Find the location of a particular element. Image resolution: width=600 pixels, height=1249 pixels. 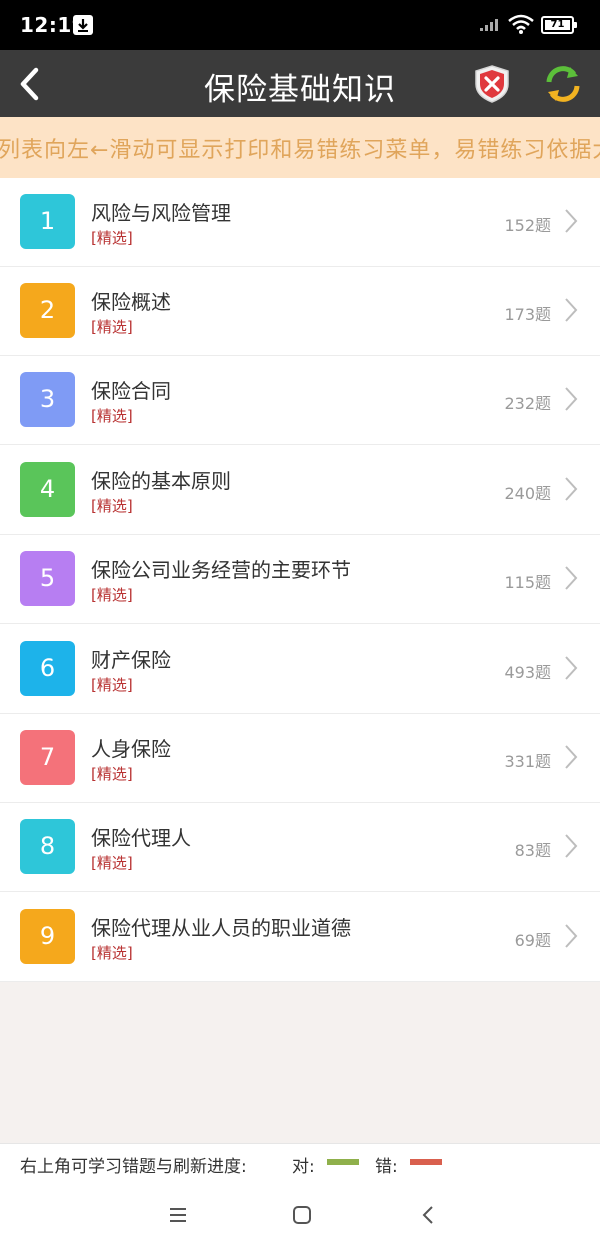

wrong-color-swatch is located at coordinates (426, 1162).